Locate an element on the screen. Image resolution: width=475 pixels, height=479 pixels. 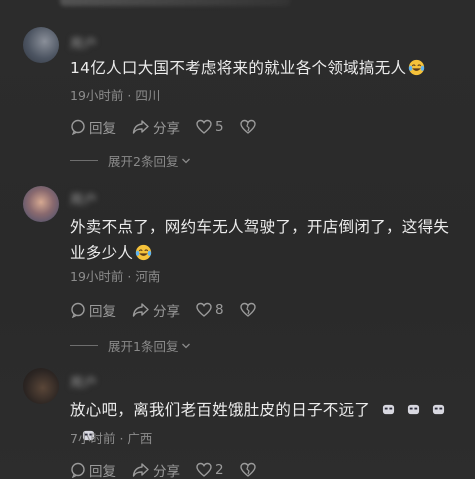
comment-text: 14亿人口大国不考虑将来的就业各个领域搞无人 is located at coordinates (265, 68).